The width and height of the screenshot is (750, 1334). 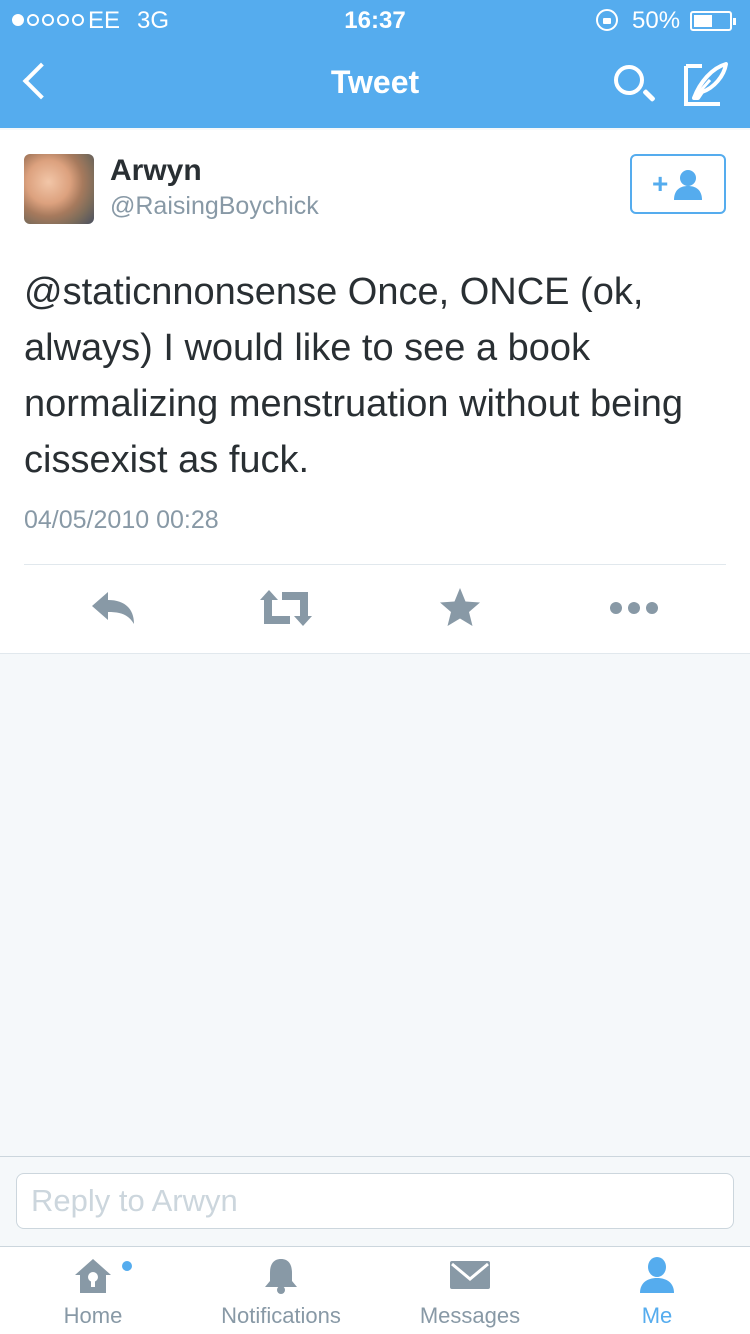 I want to click on person-icon, so click(x=657, y=1275).